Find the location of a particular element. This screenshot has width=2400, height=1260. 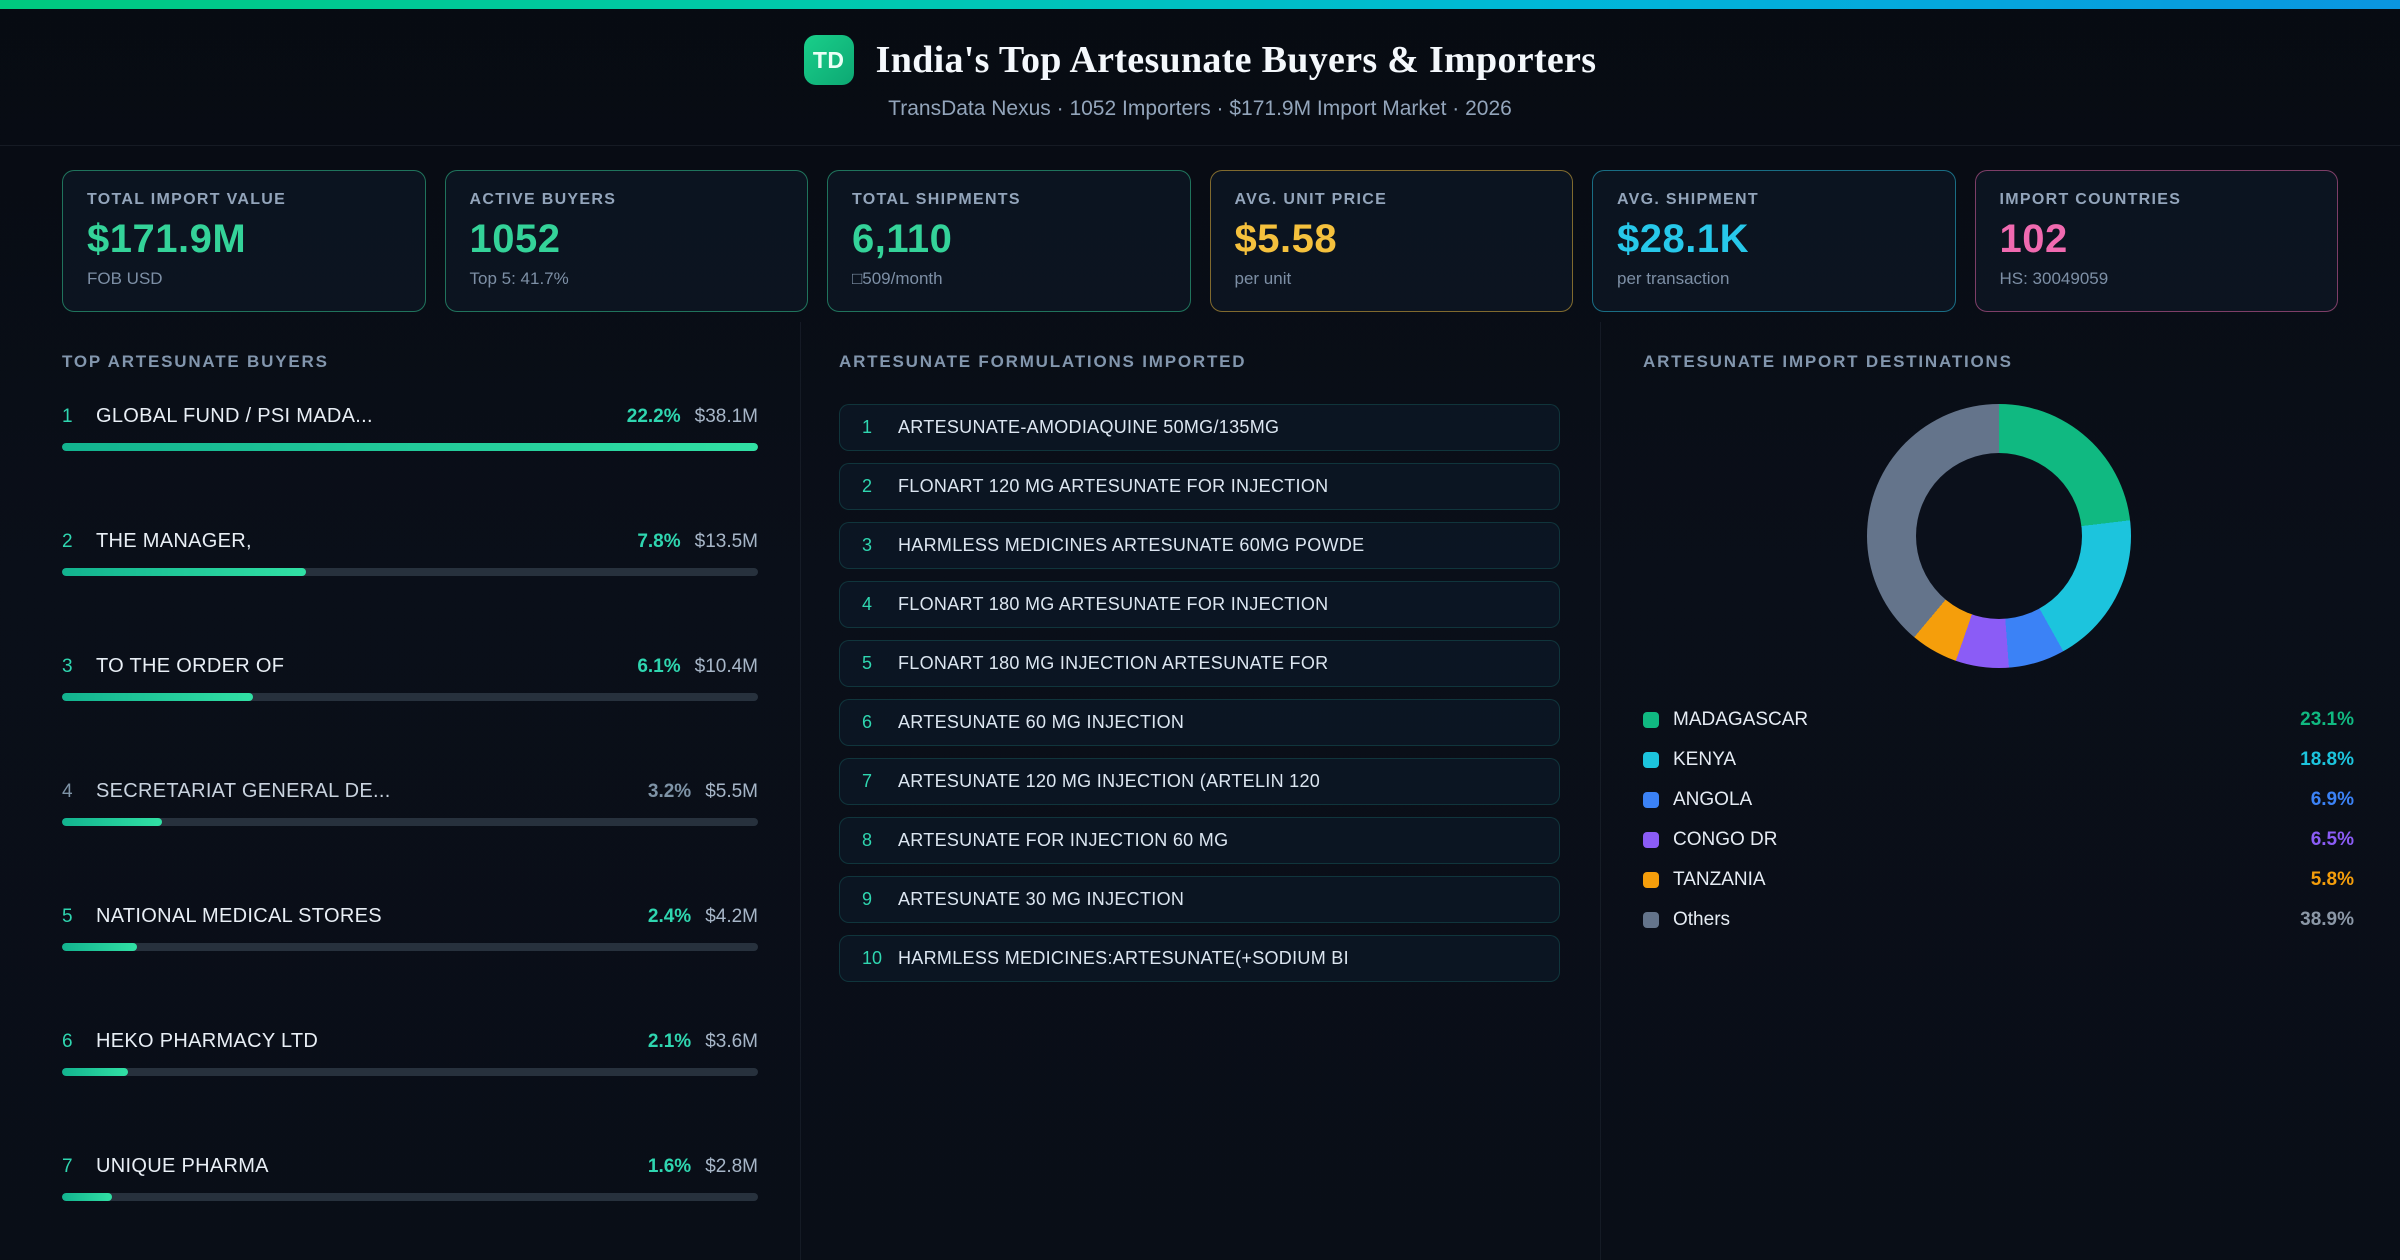

stat-sub: Top 5: 41.7% is located at coordinates (519, 278).